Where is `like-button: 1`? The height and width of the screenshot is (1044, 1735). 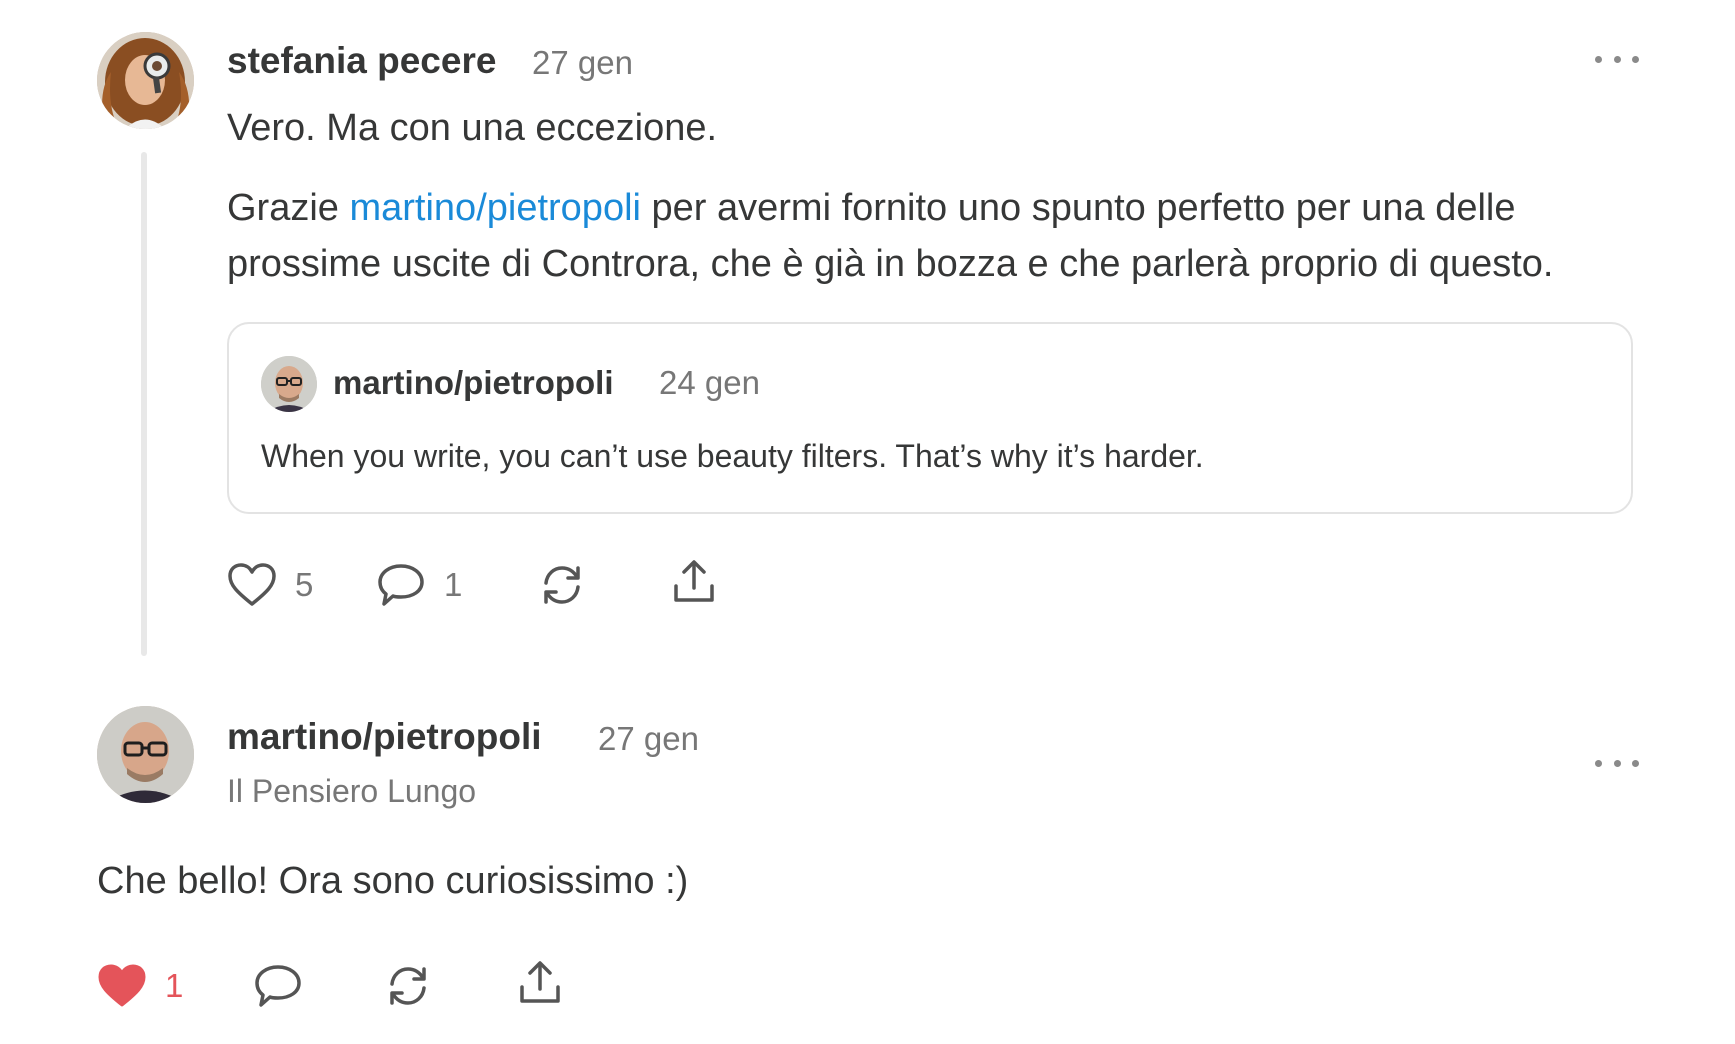 like-button: 1 is located at coordinates (140, 986).